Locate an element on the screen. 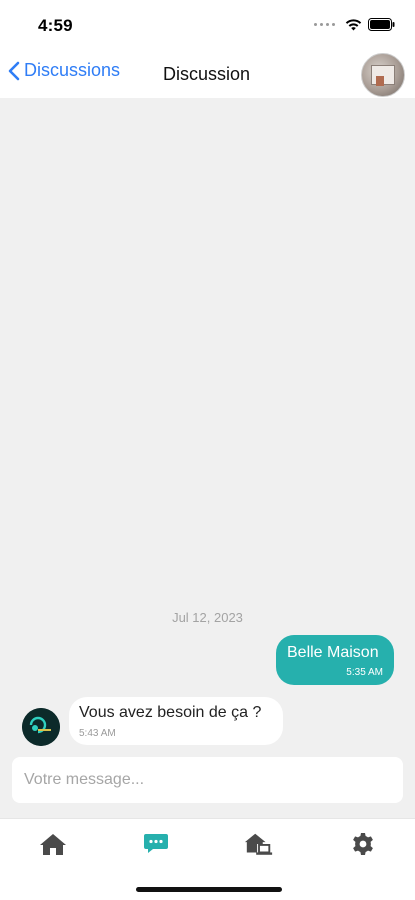 The image size is (415, 900). tab-settings is located at coordinates (363, 844).